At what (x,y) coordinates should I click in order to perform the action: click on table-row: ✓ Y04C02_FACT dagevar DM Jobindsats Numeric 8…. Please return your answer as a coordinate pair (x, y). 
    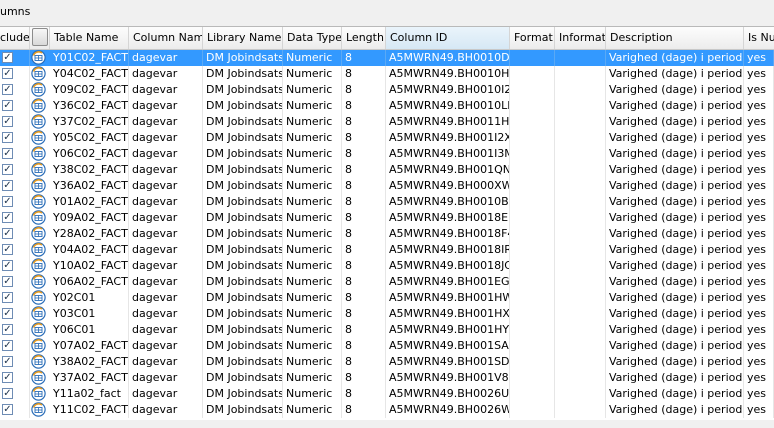
    Looking at the image, I should click on (387, 74).